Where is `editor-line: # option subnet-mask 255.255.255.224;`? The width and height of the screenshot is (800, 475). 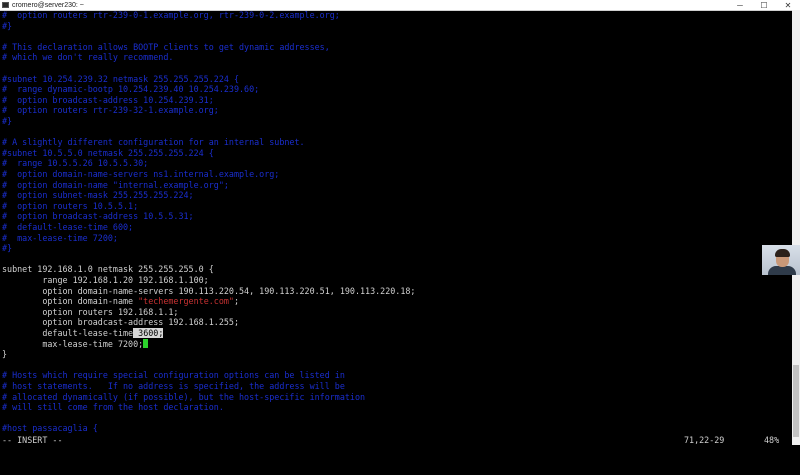 editor-line: # option subnet-mask 255.255.255.224; is located at coordinates (98, 195).